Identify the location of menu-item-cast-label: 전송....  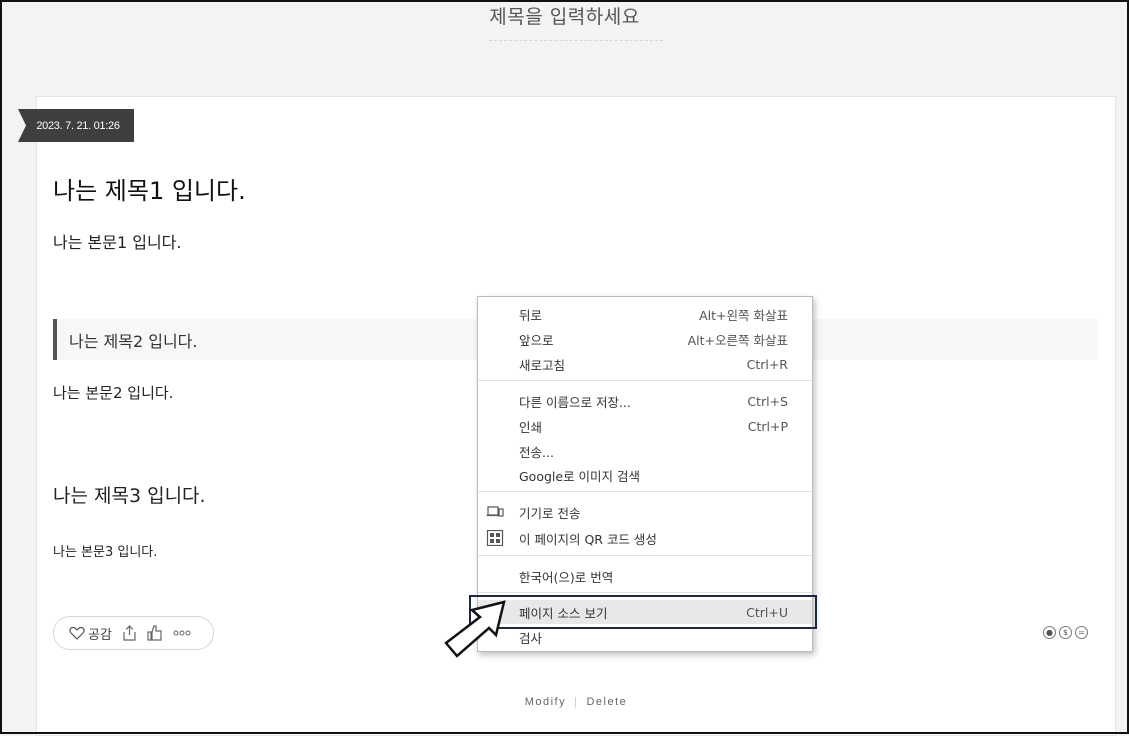
(536, 452).